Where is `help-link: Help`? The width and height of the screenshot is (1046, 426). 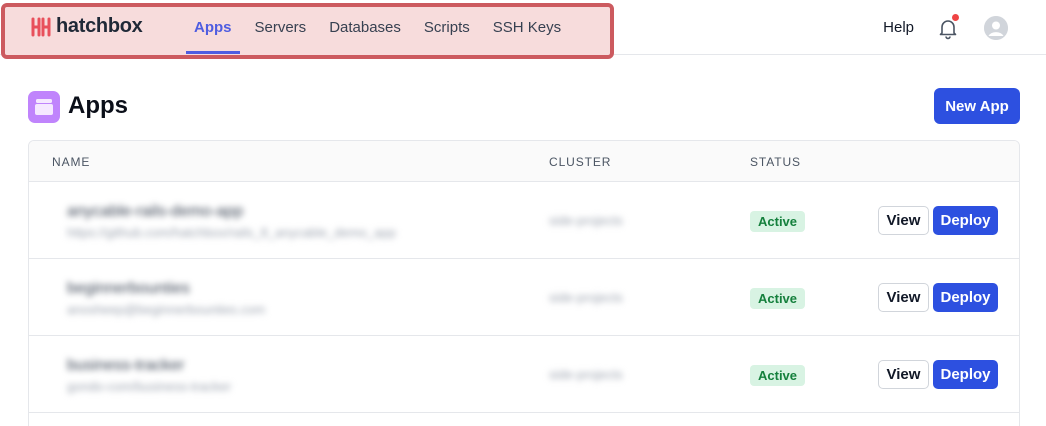
help-link: Help is located at coordinates (898, 27).